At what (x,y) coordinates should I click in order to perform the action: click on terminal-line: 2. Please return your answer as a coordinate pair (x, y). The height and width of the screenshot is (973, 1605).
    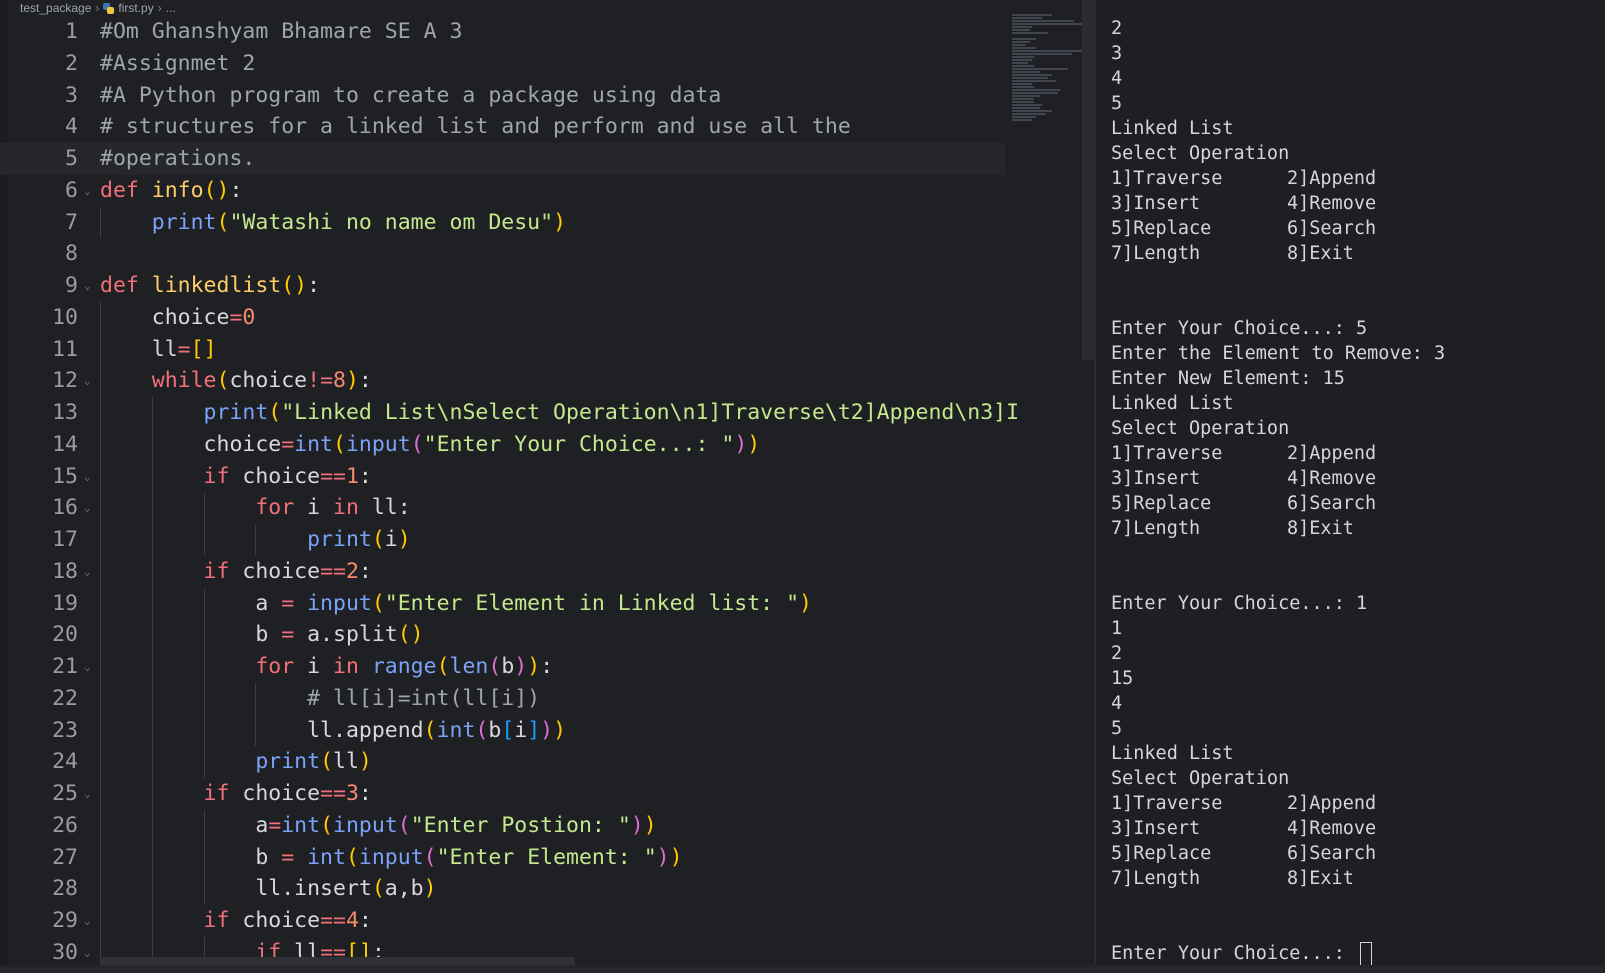
    Looking at the image, I should click on (1278, 653).